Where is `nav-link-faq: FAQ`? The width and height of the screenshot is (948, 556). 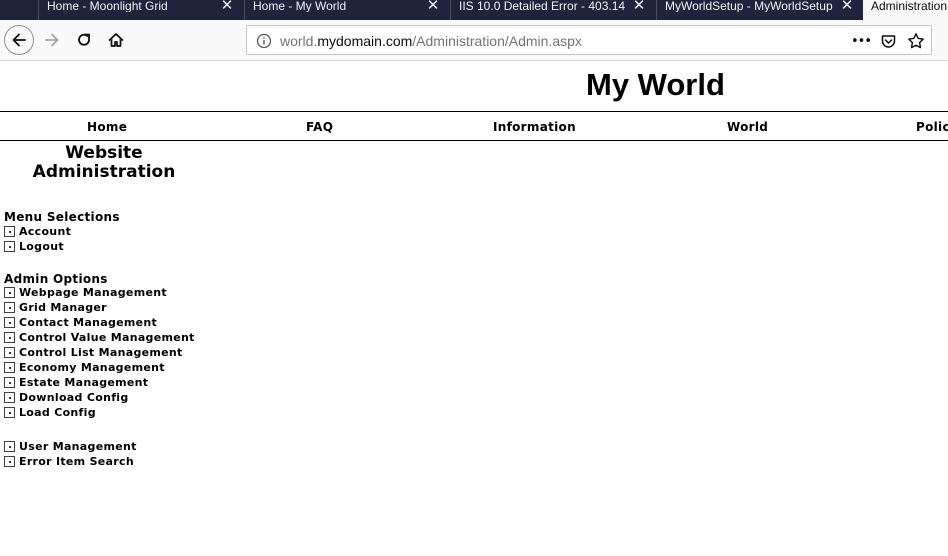
nav-link-faq: FAQ is located at coordinates (319, 127).